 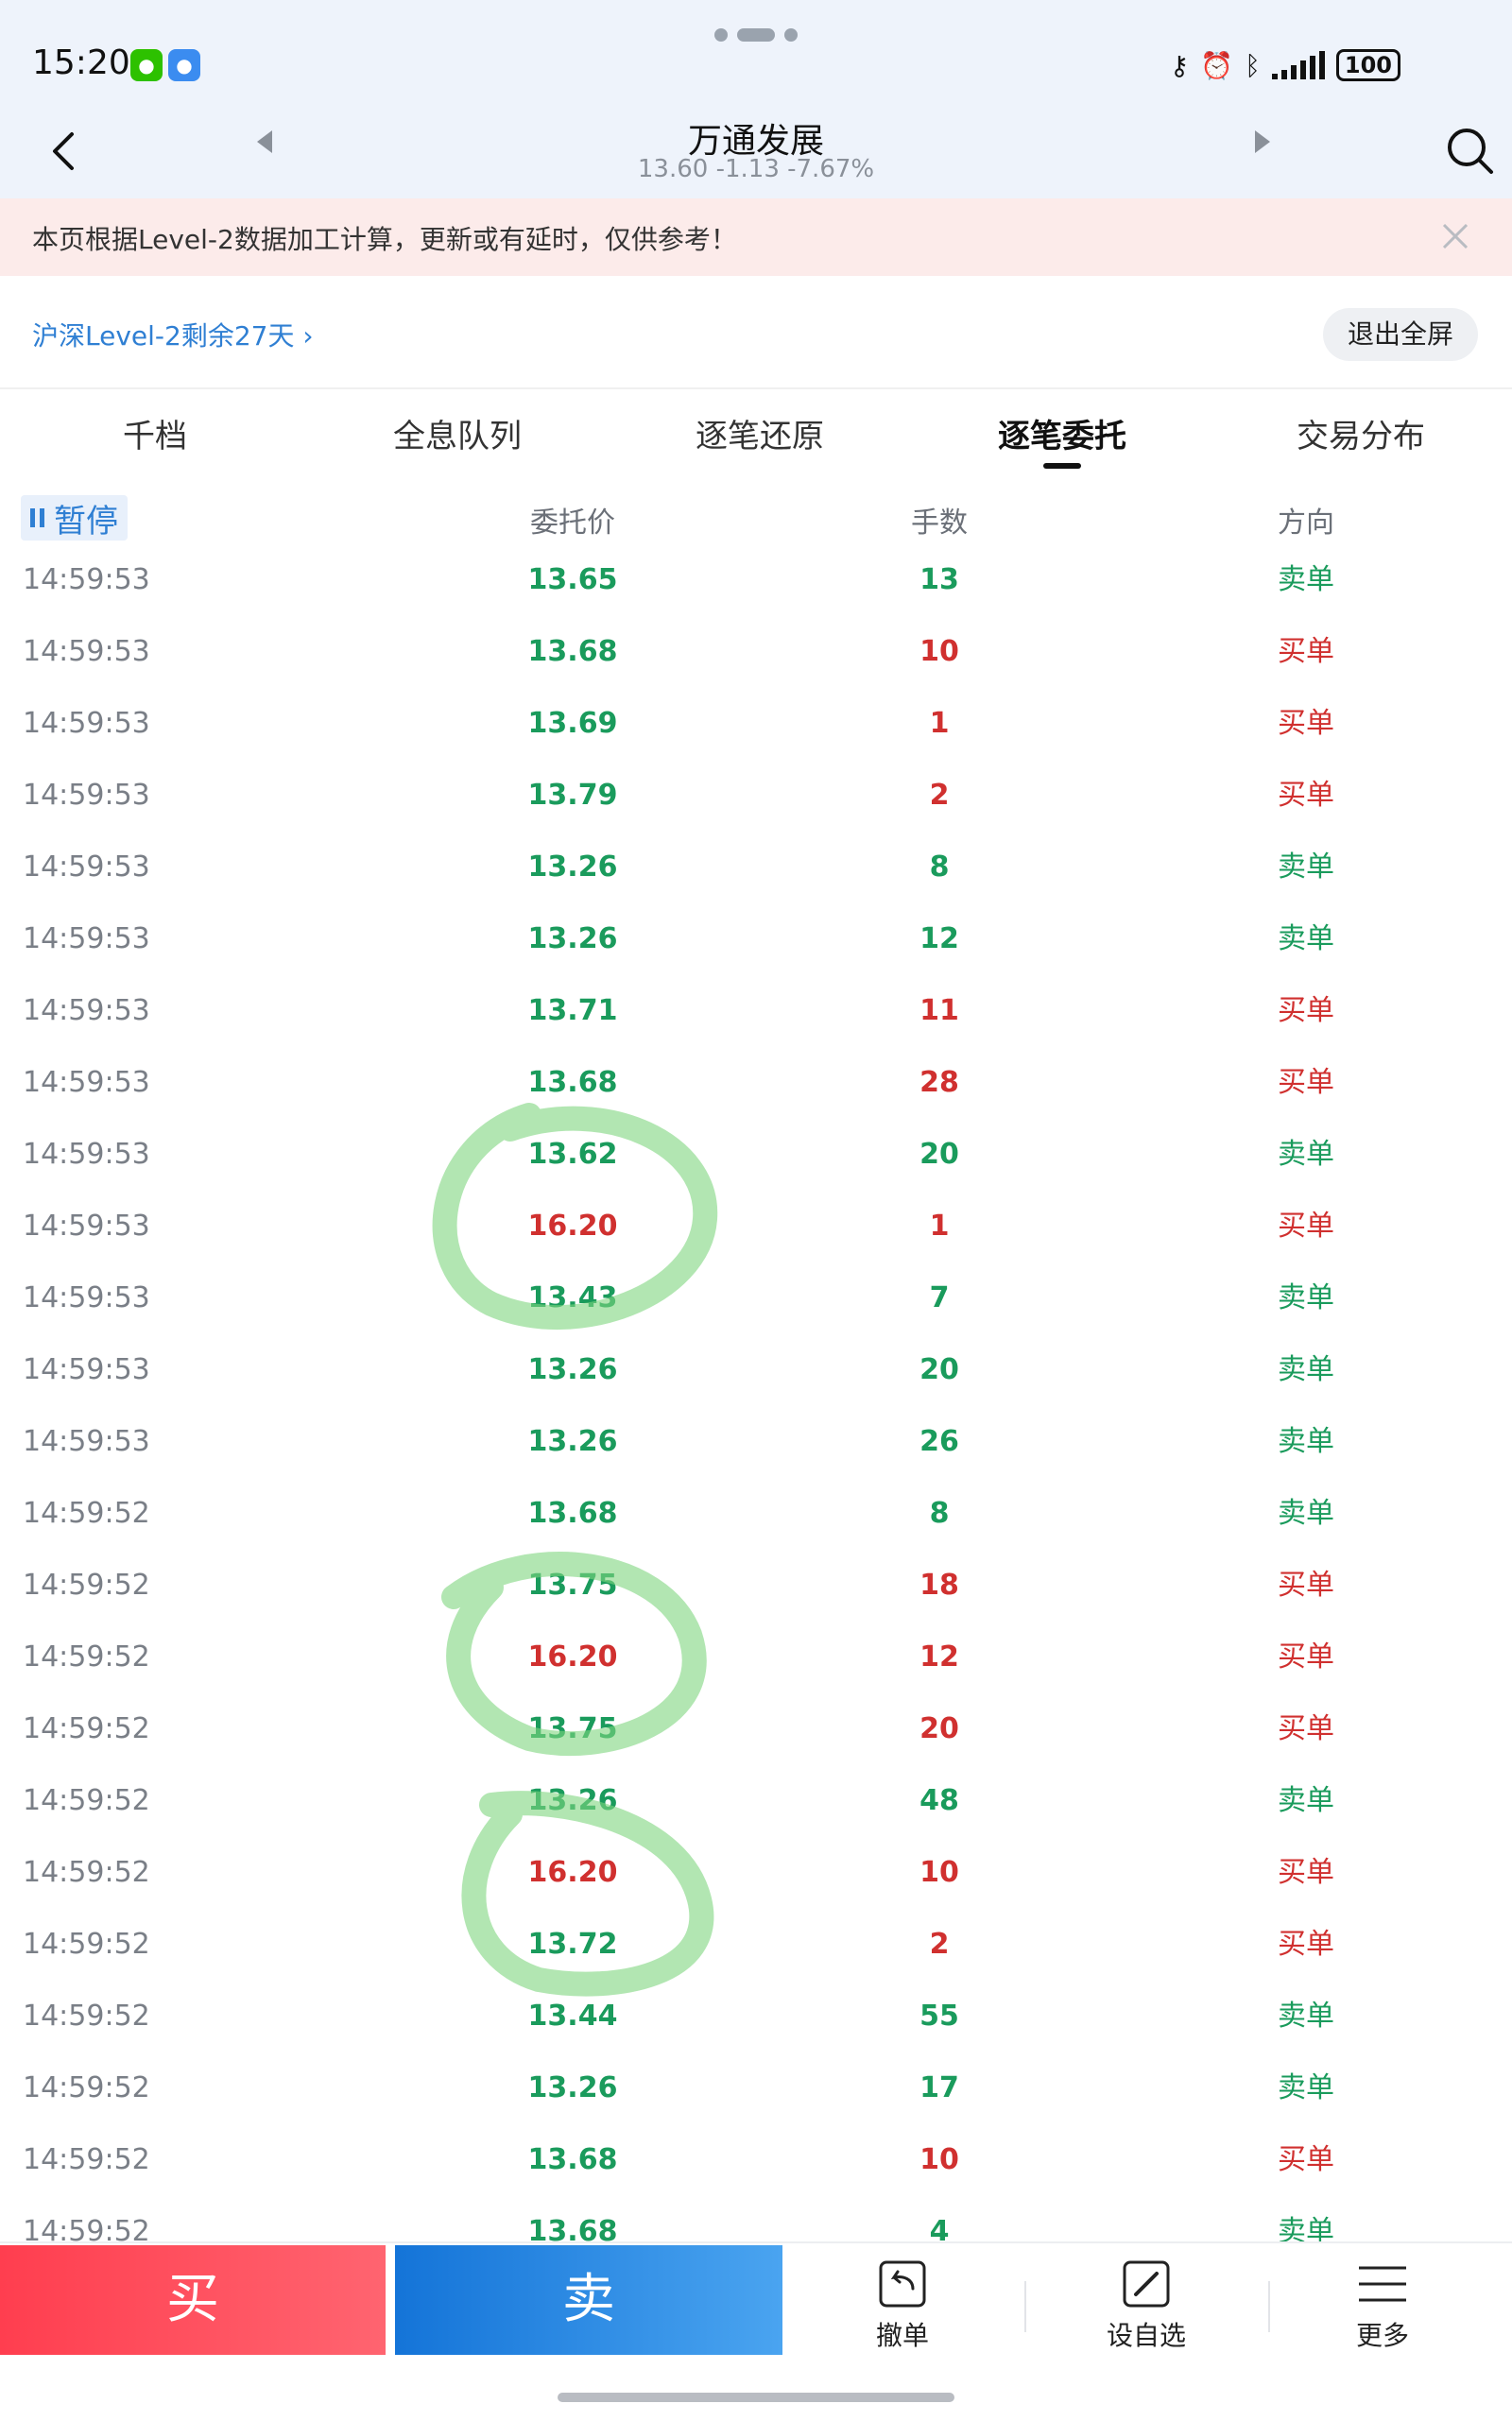 I want to click on table-row: 14:59:53 13.68 28 买单, so click(x=756, y=1092).